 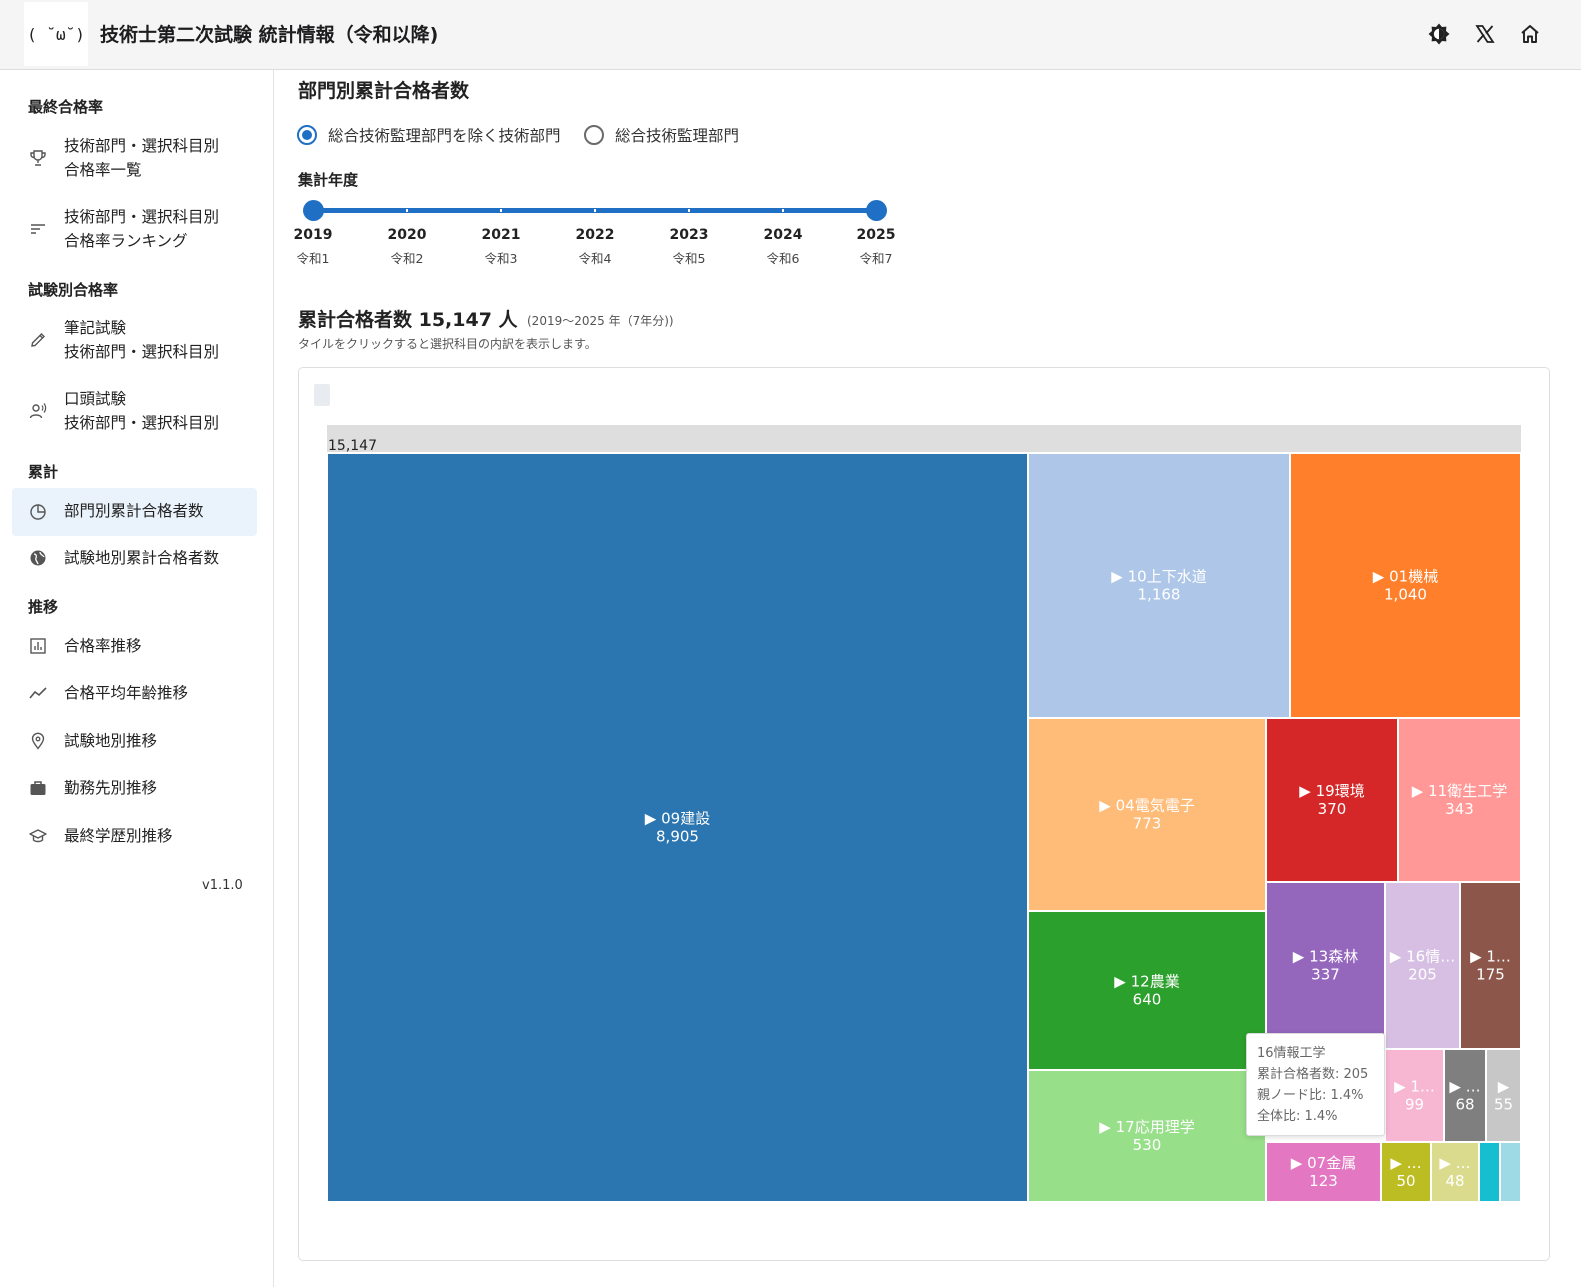 I want to click on x-icon, so click(x=1485, y=34).